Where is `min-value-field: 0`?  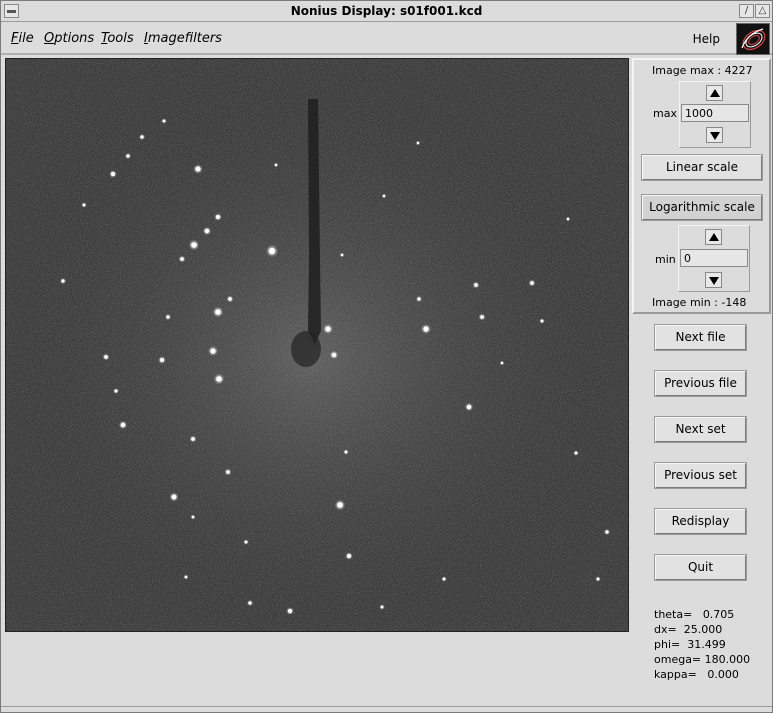 min-value-field: 0 is located at coordinates (714, 258).